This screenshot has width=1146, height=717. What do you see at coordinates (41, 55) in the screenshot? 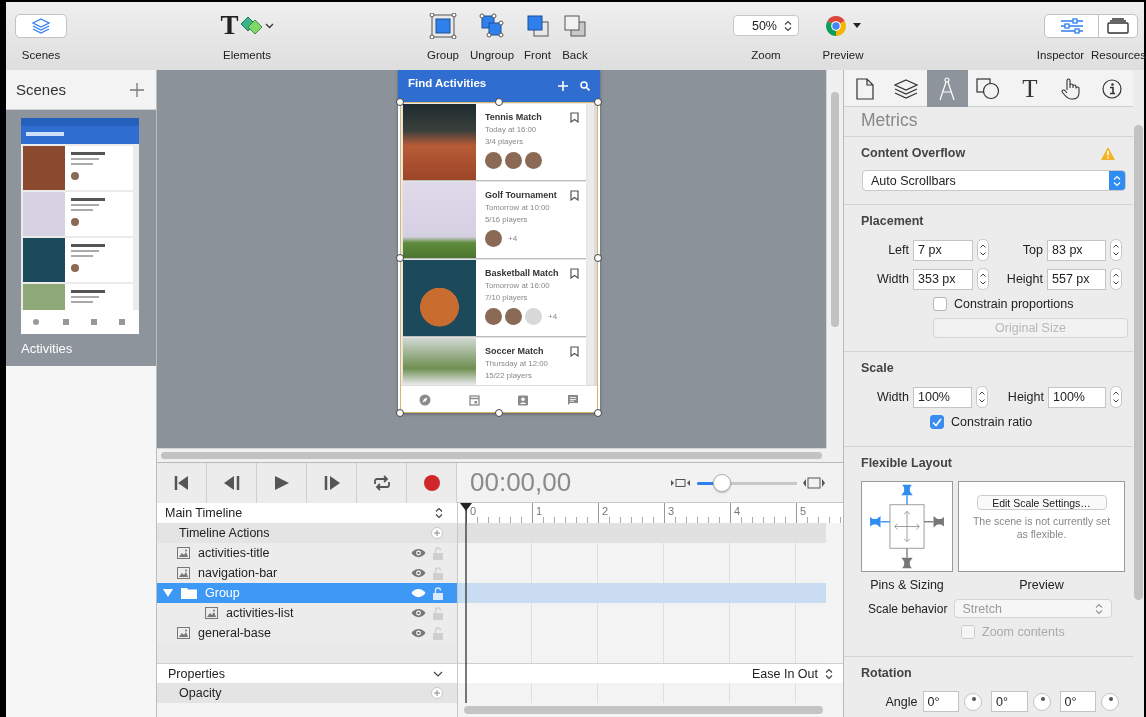
I see `toolbar-label: Scenes` at bounding box center [41, 55].